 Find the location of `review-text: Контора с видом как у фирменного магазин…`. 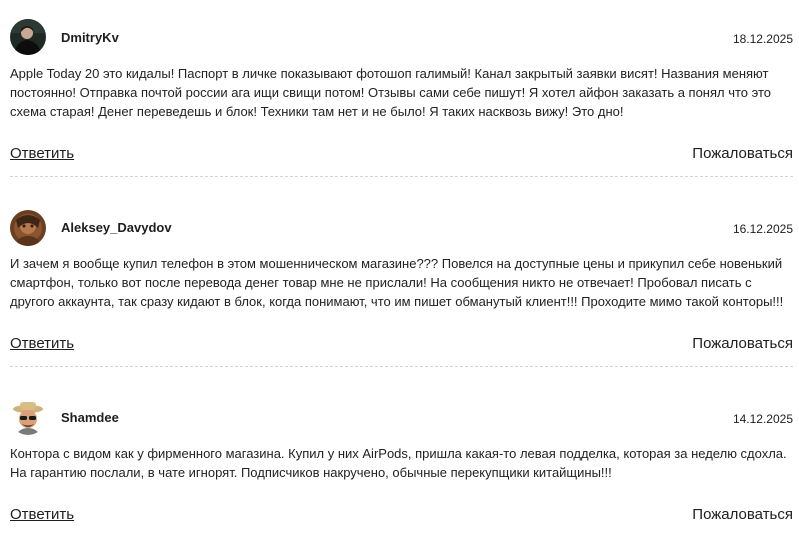

review-text: Контора с видом как у фирменного магазин… is located at coordinates (398, 463).